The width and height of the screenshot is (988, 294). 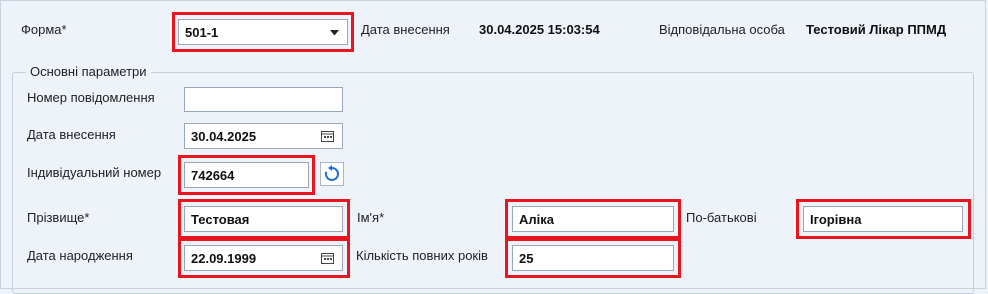 I want to click on individual-number-label: Індивідуальний номер, so click(x=94, y=172).